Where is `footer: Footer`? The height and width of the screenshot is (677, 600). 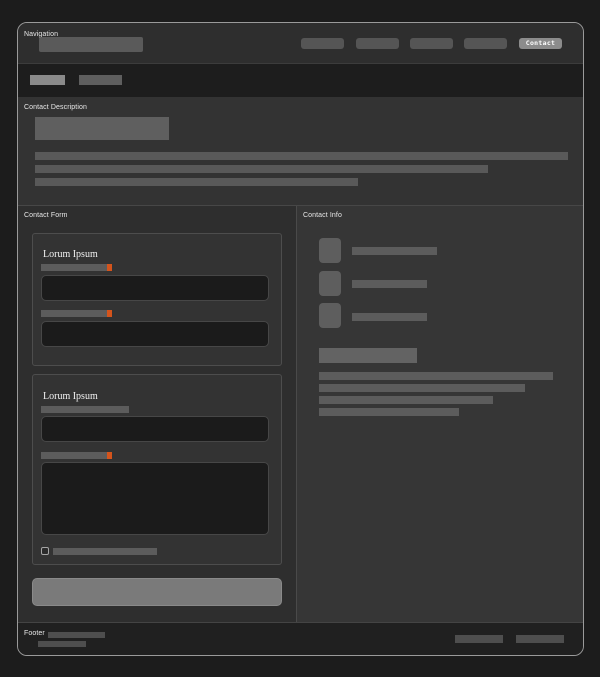 footer: Footer is located at coordinates (300, 638).